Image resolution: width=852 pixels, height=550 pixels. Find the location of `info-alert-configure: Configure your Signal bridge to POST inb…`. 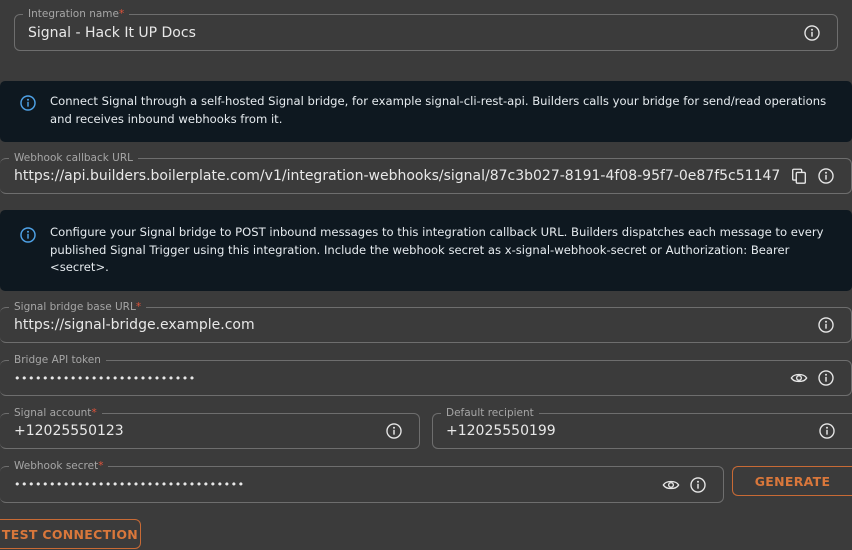

info-alert-configure: Configure your Signal bridge to POST inb… is located at coordinates (426, 250).